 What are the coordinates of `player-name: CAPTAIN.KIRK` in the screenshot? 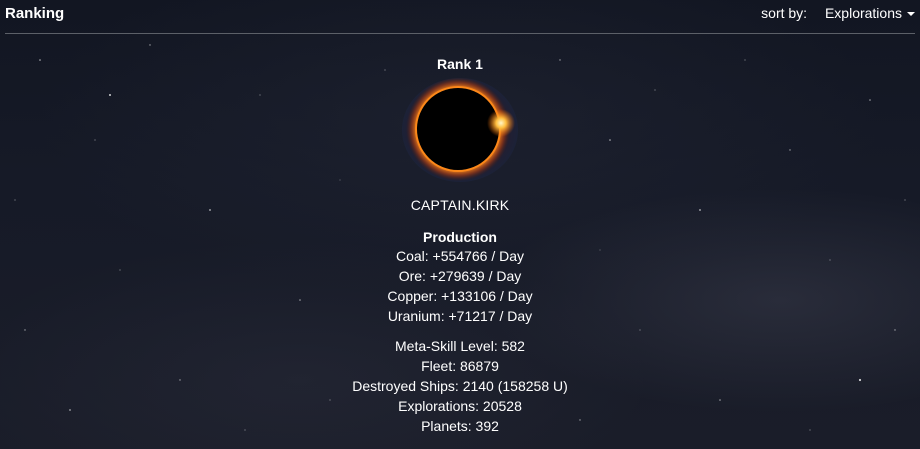 It's located at (460, 205).